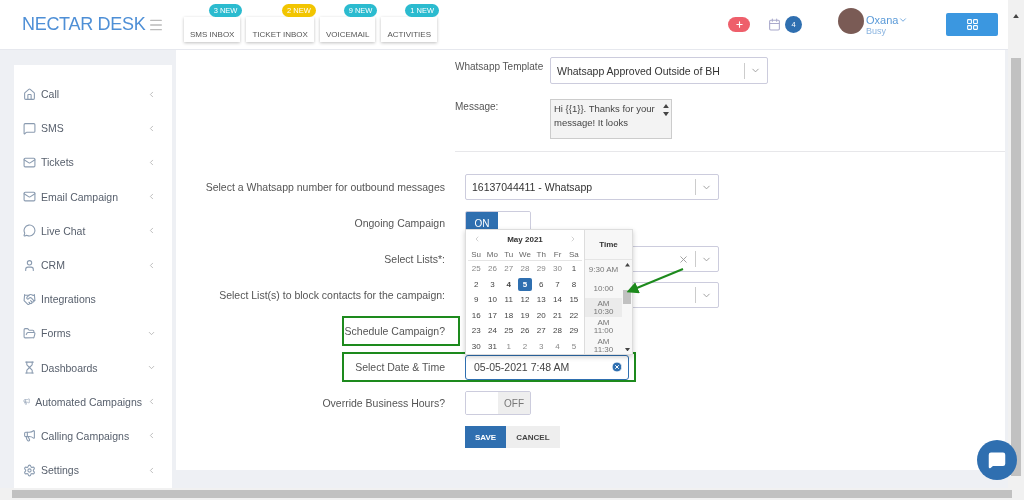 Image resolution: width=1024 pixels, height=500 pixels. What do you see at coordinates (557, 300) in the screenshot?
I see `calendar-day: 14` at bounding box center [557, 300].